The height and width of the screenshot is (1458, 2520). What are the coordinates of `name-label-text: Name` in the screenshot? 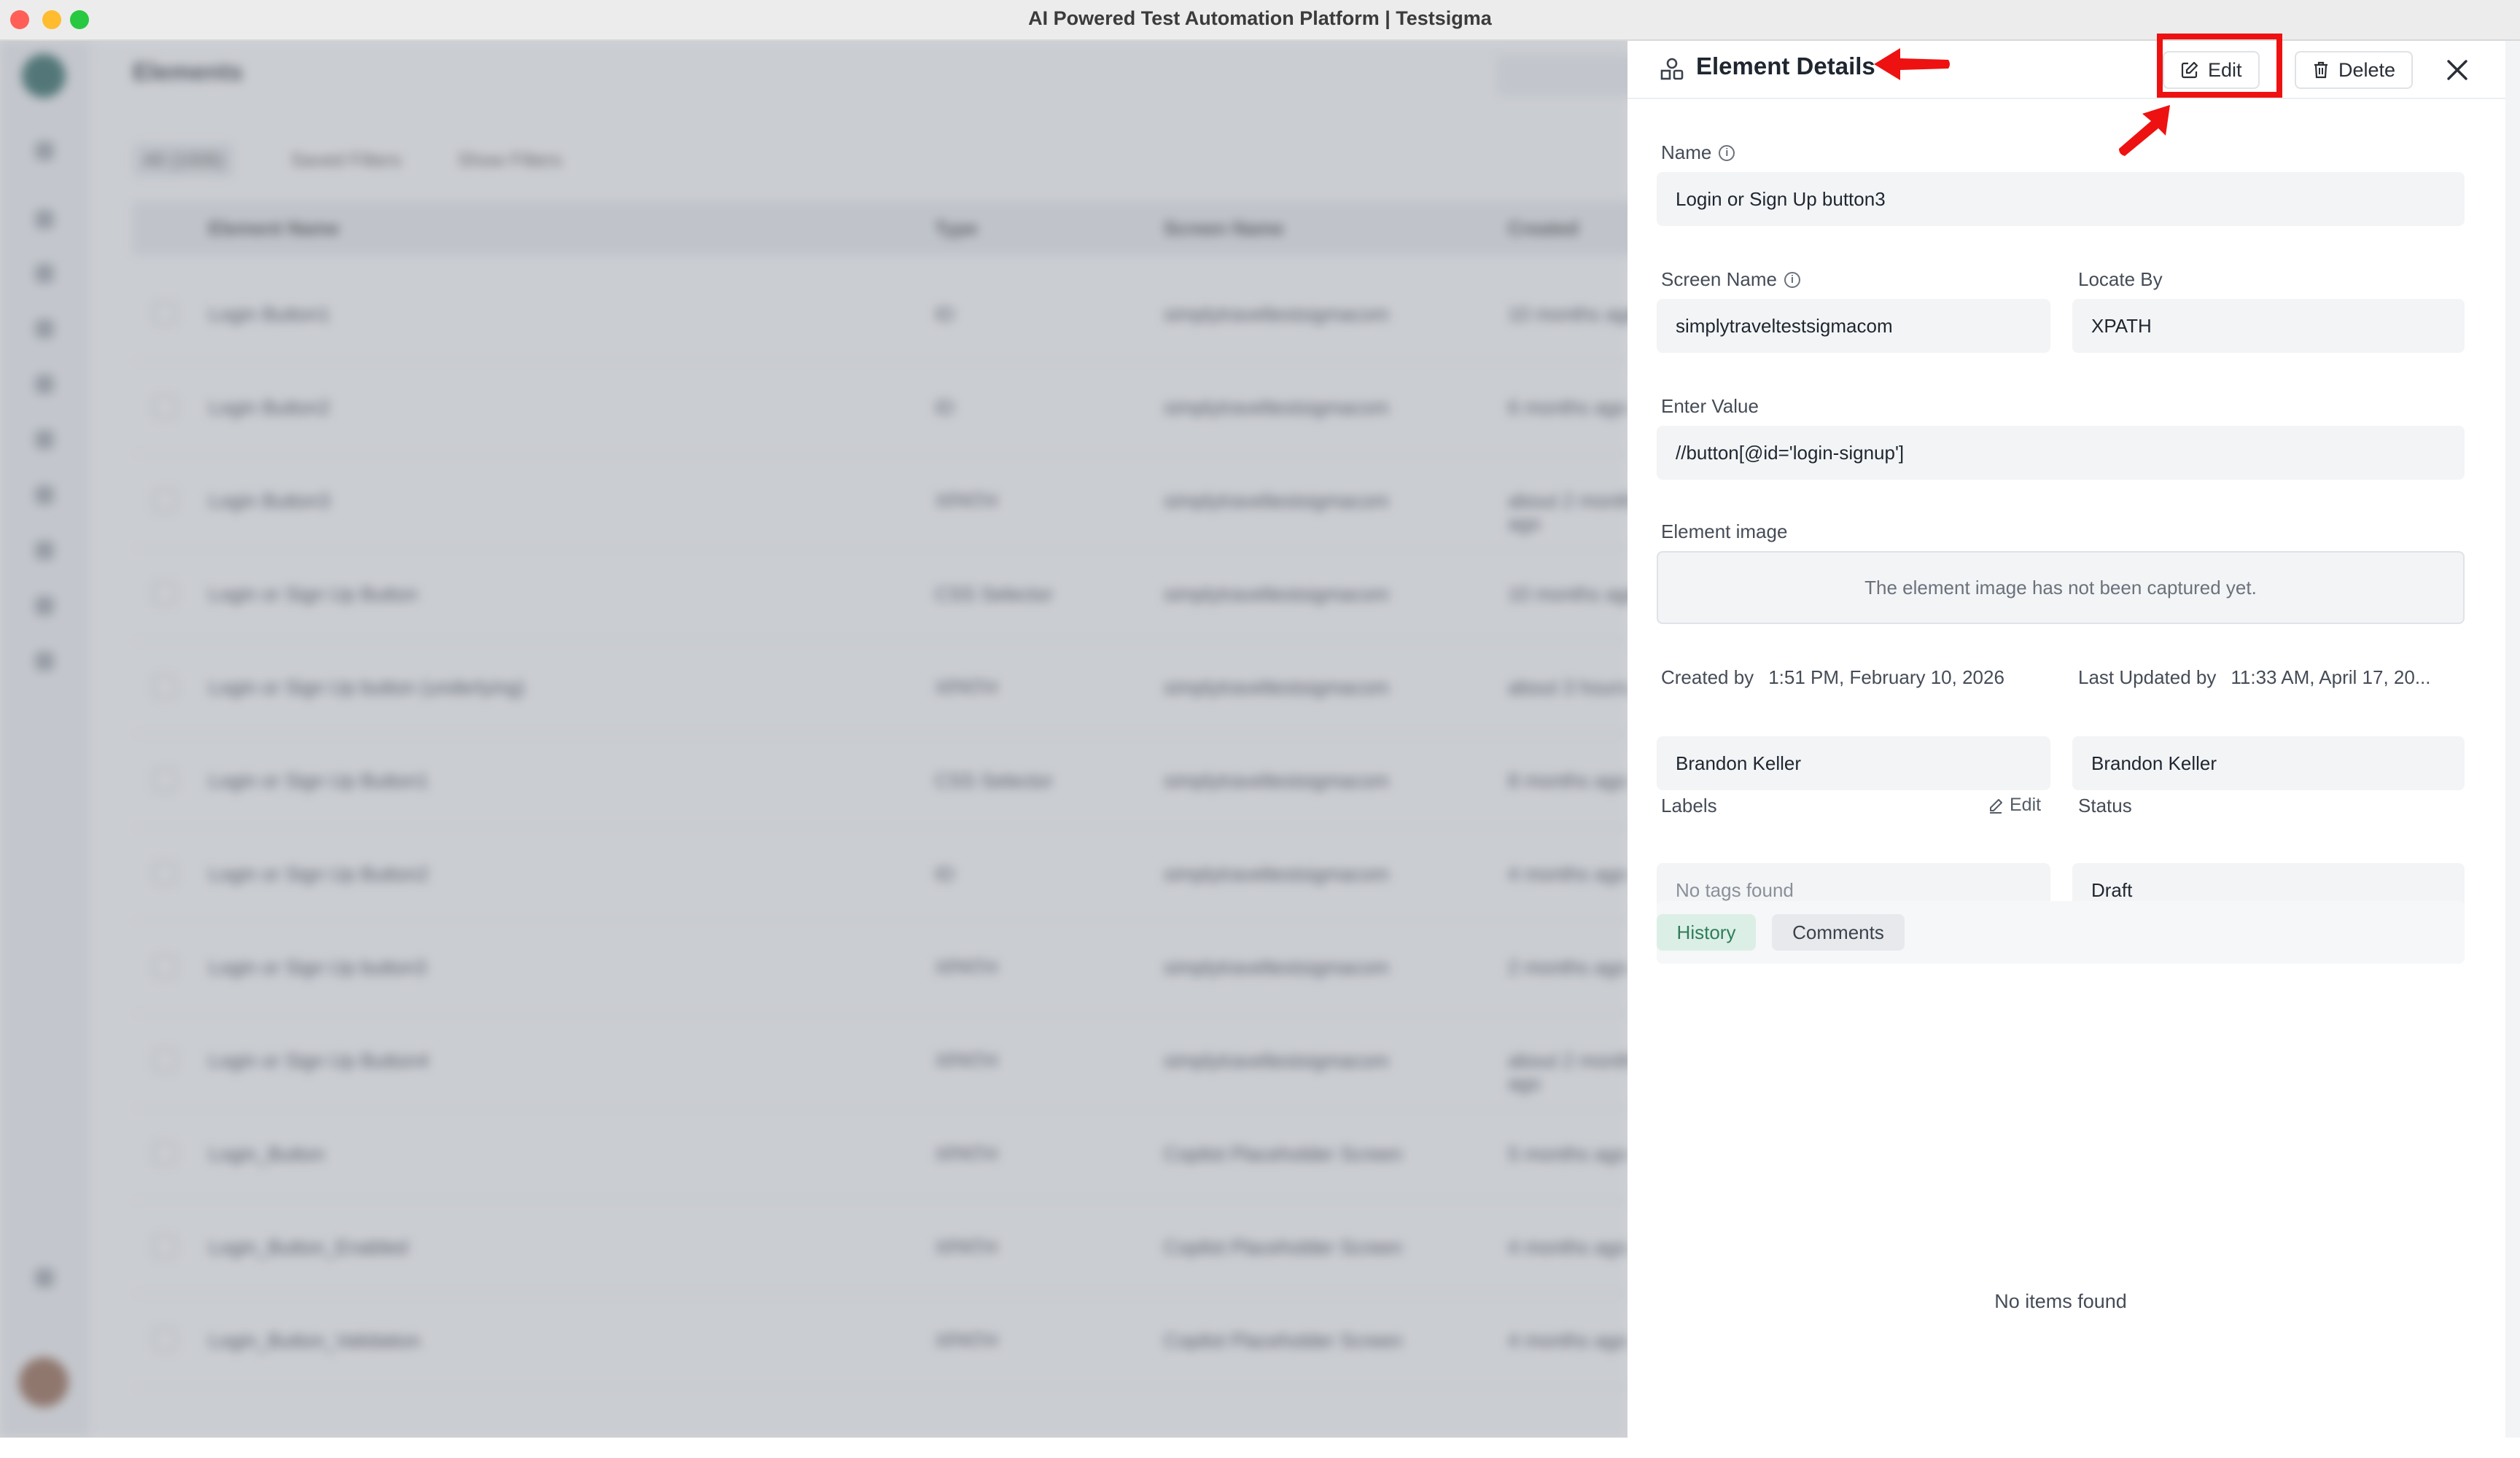 It's located at (1686, 152).